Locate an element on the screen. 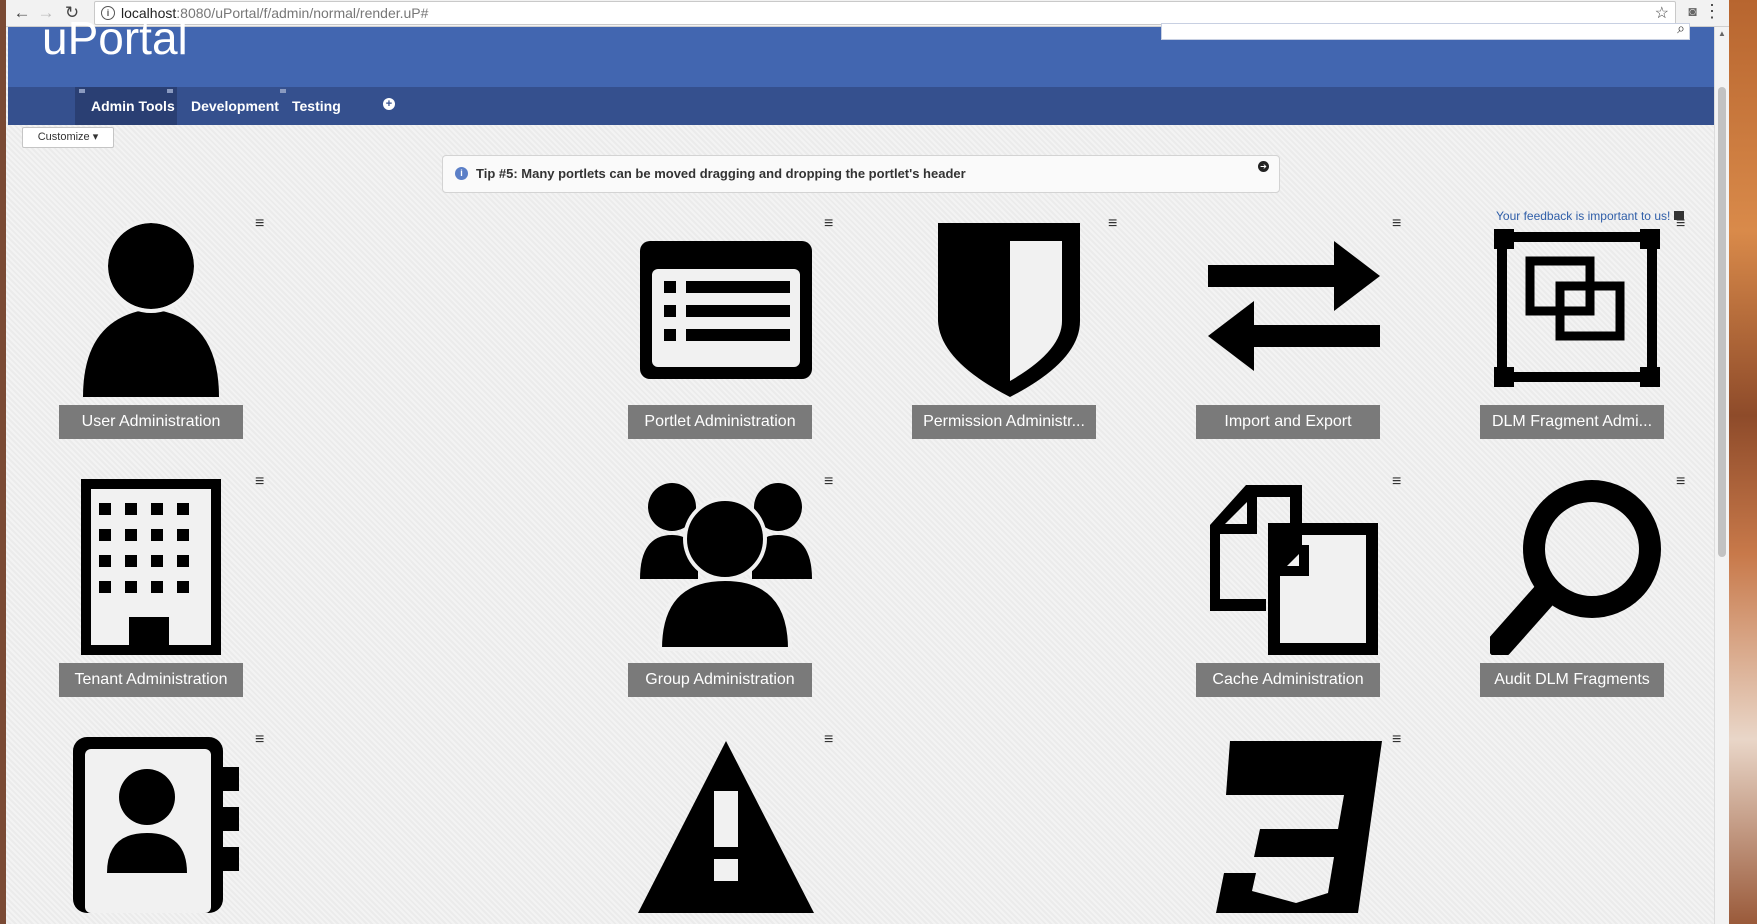 The height and width of the screenshot is (924, 1757). portlet-list-icon is located at coordinates (723, 307).